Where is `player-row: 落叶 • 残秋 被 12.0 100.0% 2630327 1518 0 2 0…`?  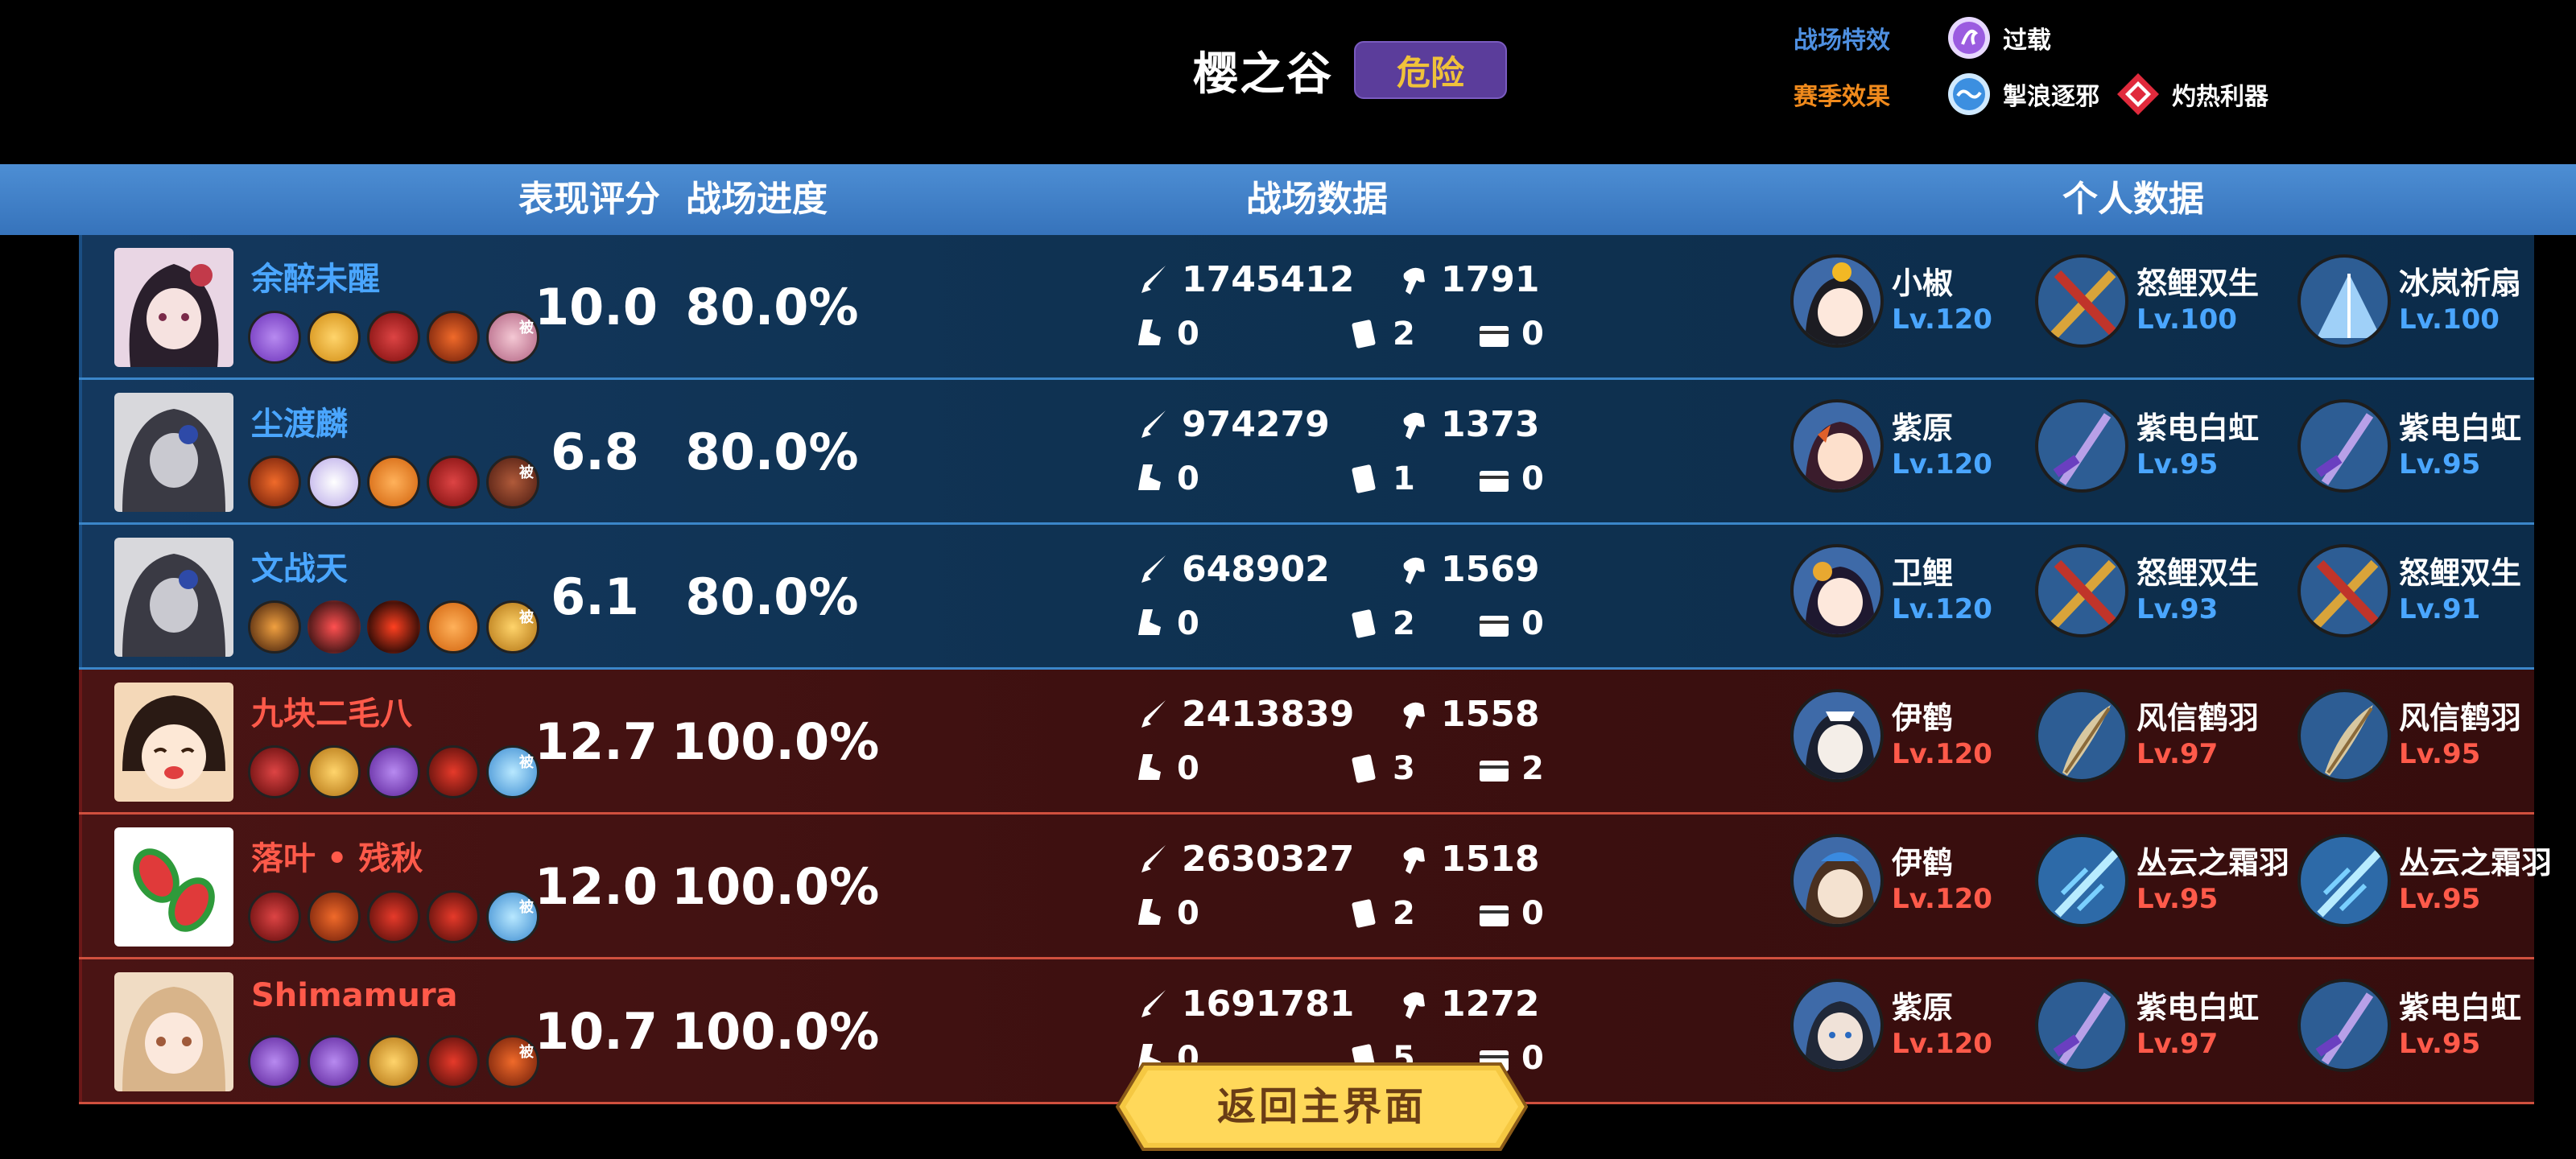
player-row: 落叶 • 残秋 被 12.0 100.0% 2630327 1518 0 2 0… is located at coordinates (1315, 887).